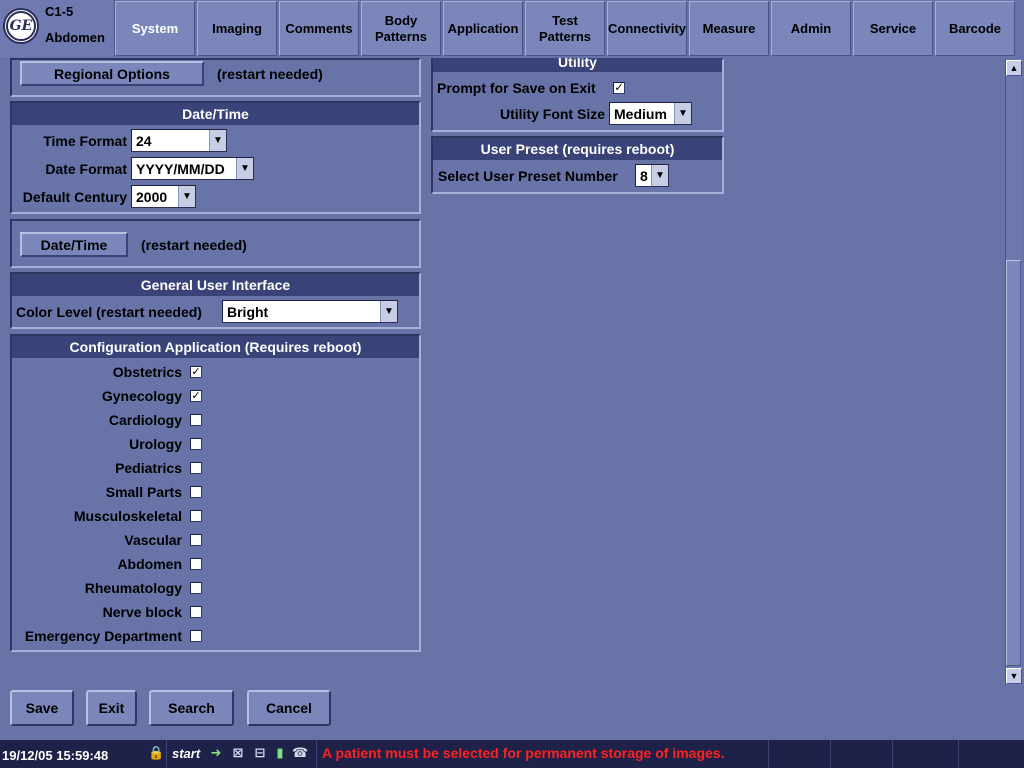 This screenshot has width=1024, height=768. Describe the element at coordinates (577, 65) in the screenshot. I see `utility-panel-title: Utility` at that location.